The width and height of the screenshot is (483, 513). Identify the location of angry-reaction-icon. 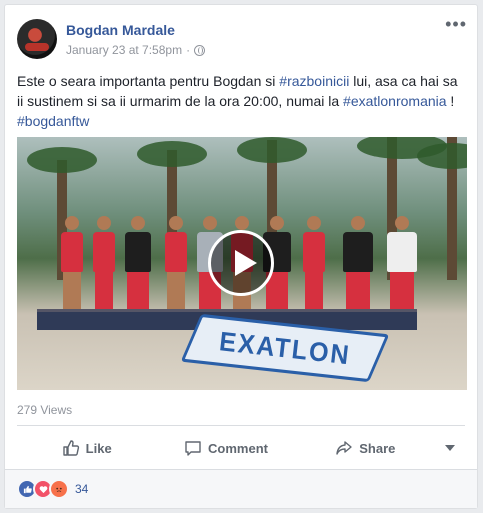
(59, 489).